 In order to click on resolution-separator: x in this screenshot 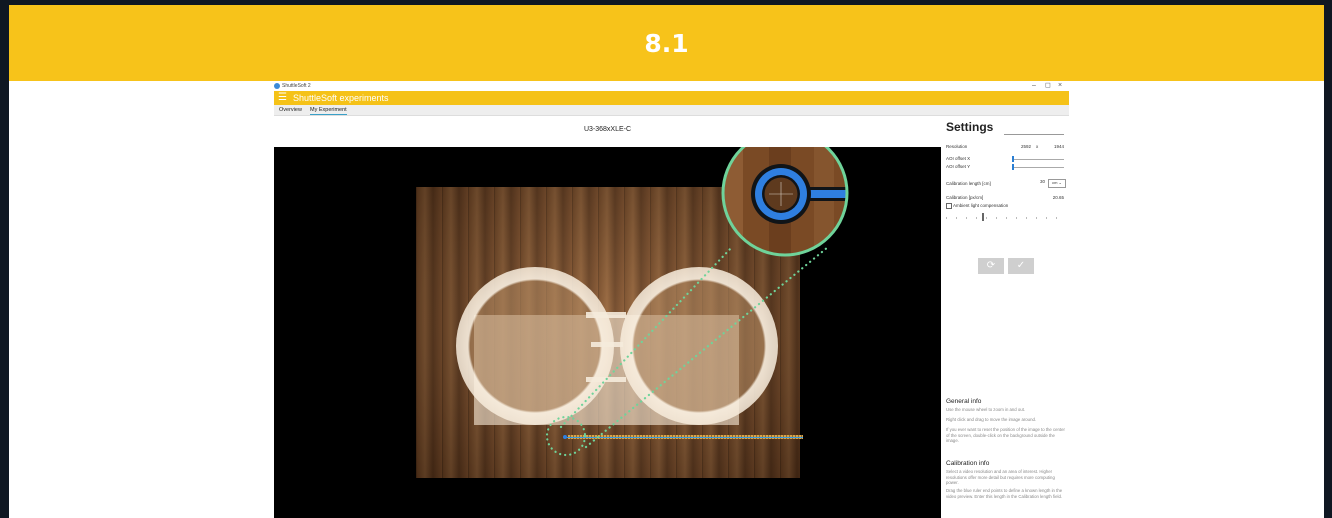, I will do `click(1037, 146)`.